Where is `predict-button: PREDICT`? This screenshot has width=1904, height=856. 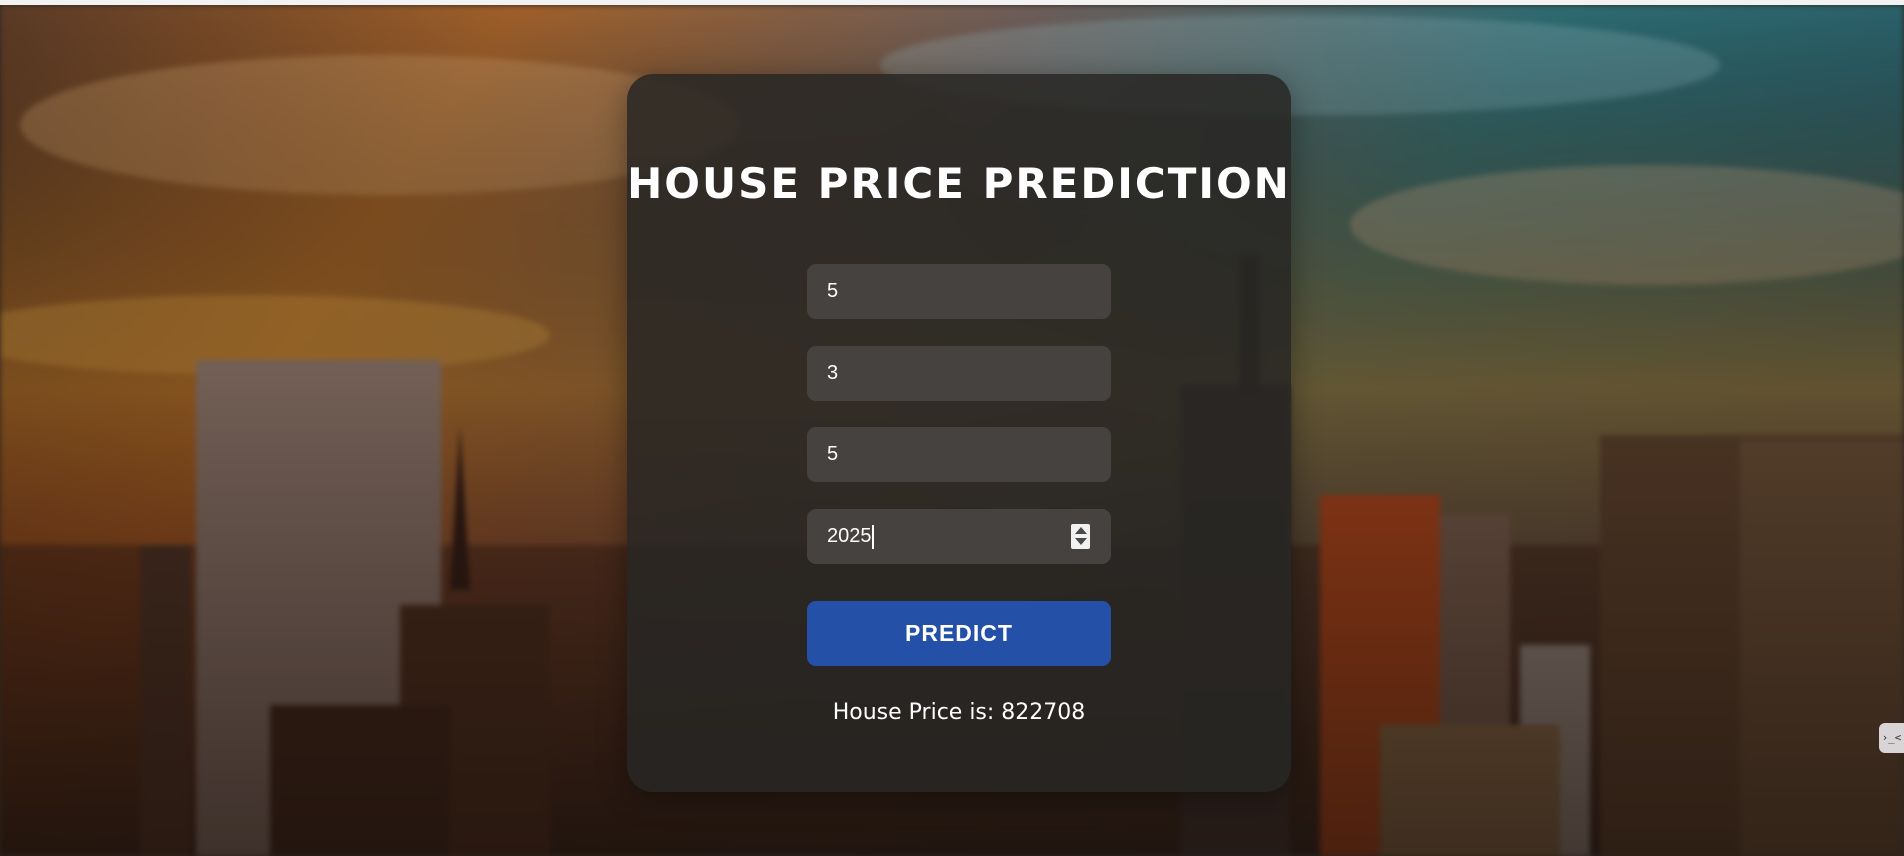
predict-button: PREDICT is located at coordinates (959, 633).